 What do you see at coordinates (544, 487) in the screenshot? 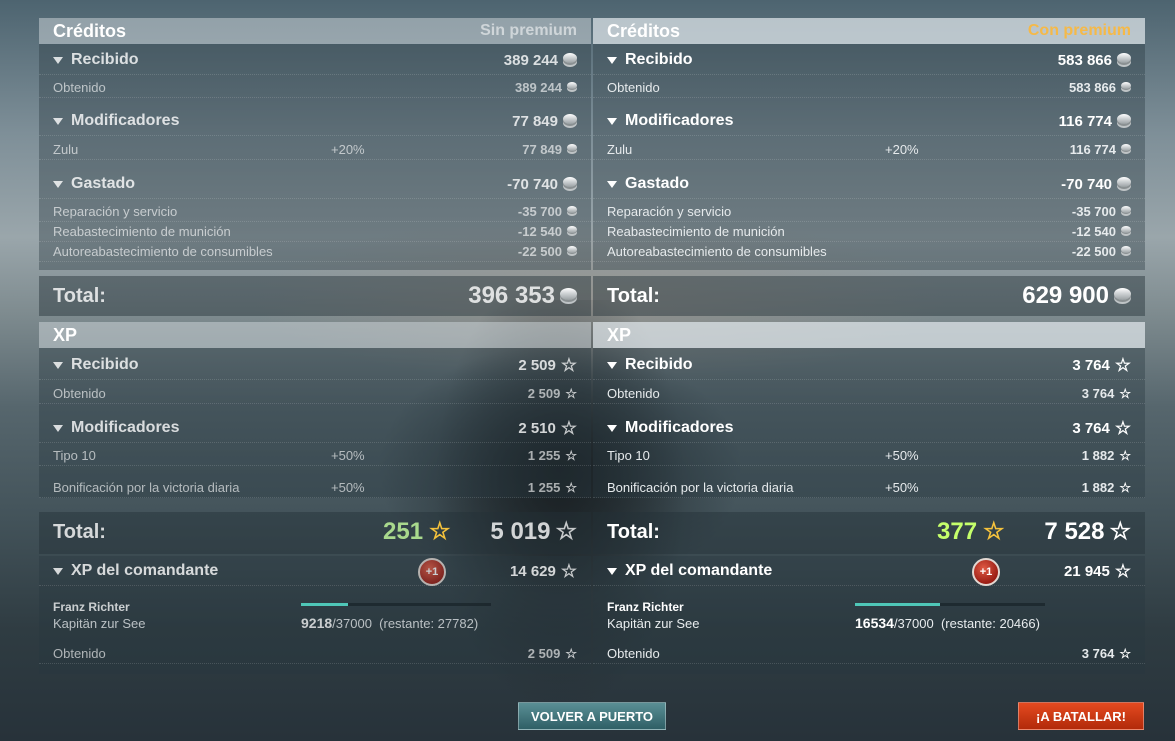
I see `item-value: 1 255` at bounding box center [544, 487].